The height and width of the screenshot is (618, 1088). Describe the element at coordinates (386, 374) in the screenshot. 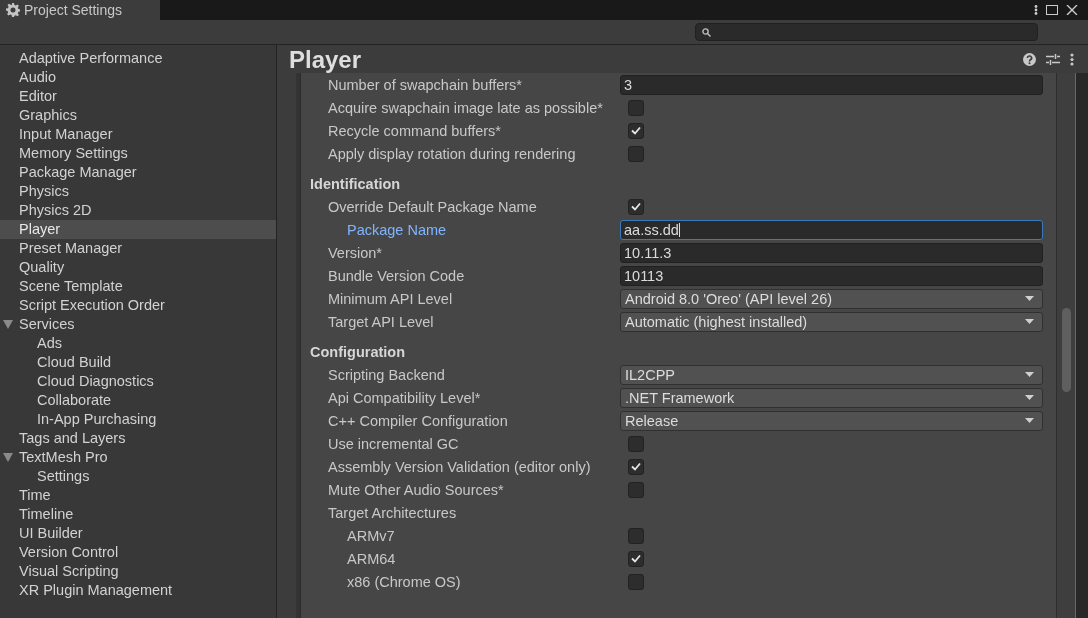

I see `setting-label: Scripting Backend` at that location.